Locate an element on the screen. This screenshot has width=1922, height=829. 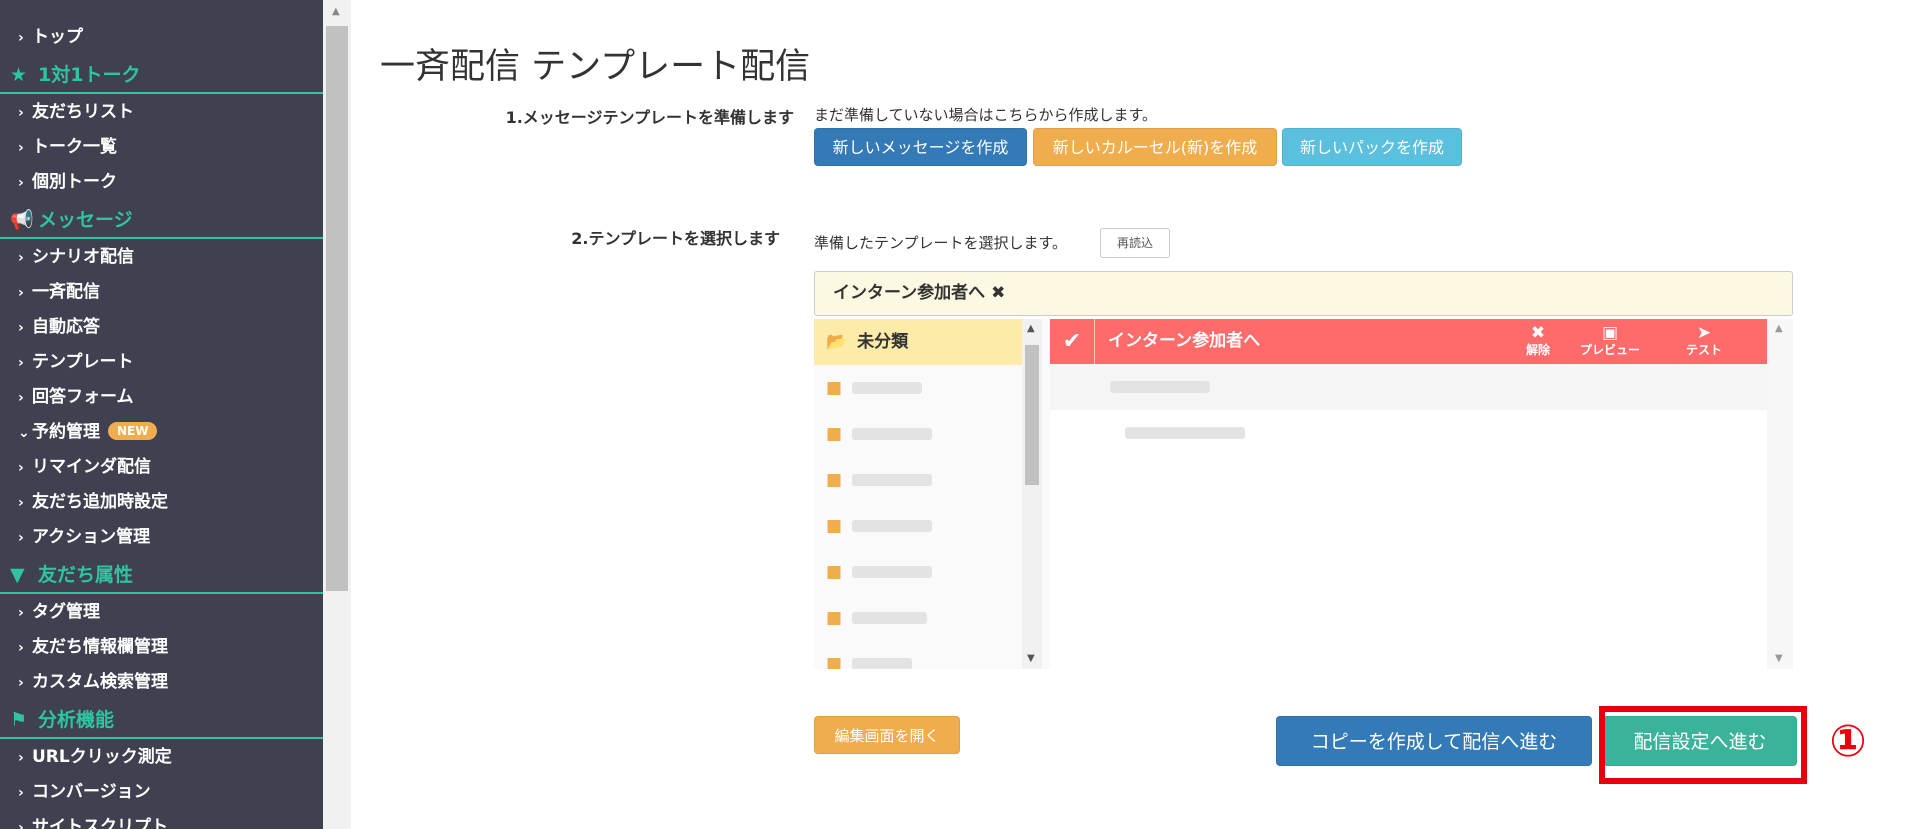
new-message-button: 新しいメッセージを作成 is located at coordinates (920, 147).